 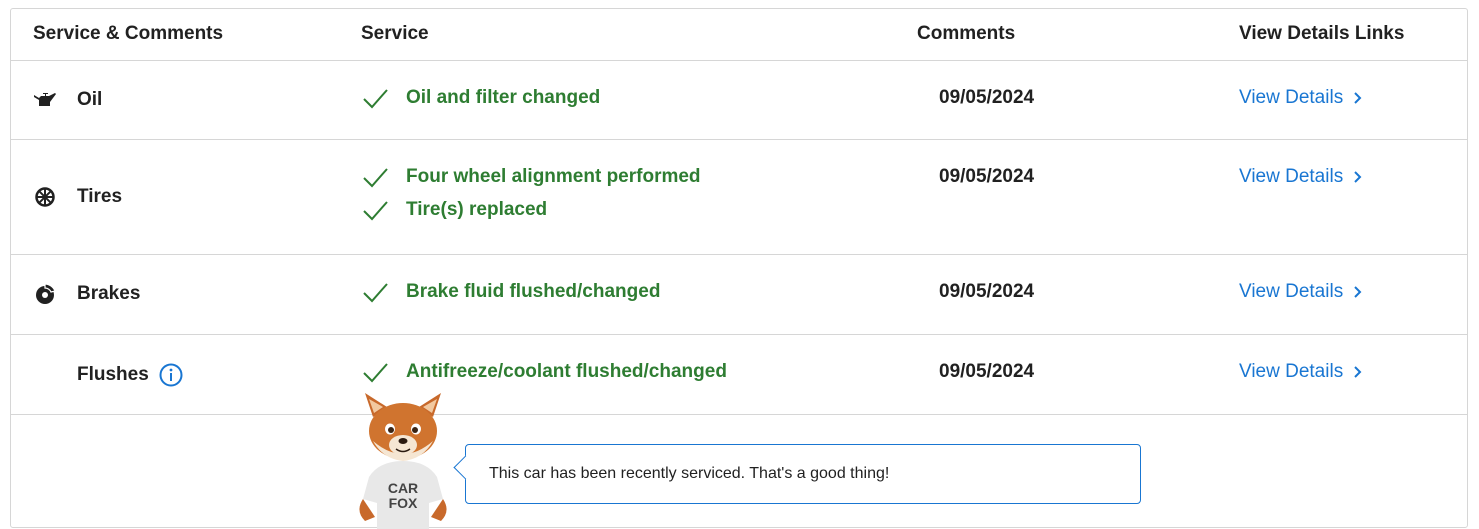 What do you see at coordinates (966, 33) in the screenshot?
I see `header-comments: Comments` at bounding box center [966, 33].